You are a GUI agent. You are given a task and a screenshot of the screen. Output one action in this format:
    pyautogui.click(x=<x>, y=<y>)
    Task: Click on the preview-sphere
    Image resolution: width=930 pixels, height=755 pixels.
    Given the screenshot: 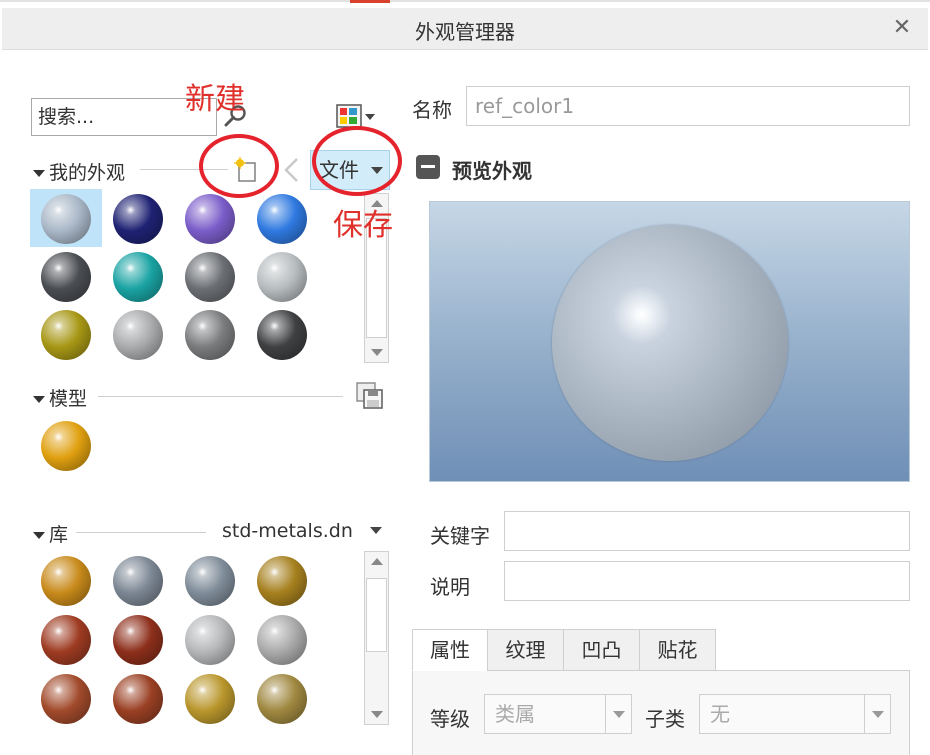 What is the action you would take?
    pyautogui.click(x=670, y=343)
    